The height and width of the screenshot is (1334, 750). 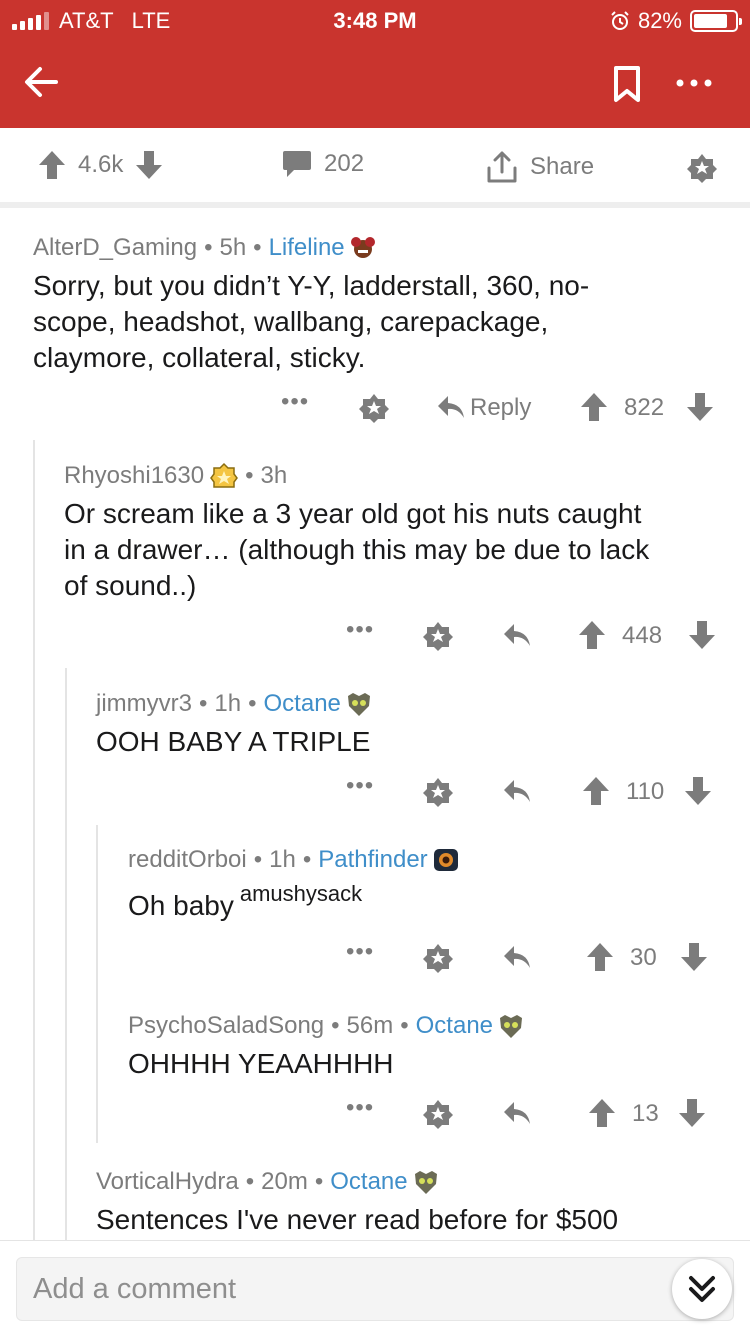 I want to click on status-bar: AT&T LTE 3:48 PM 82%, so click(x=375, y=20).